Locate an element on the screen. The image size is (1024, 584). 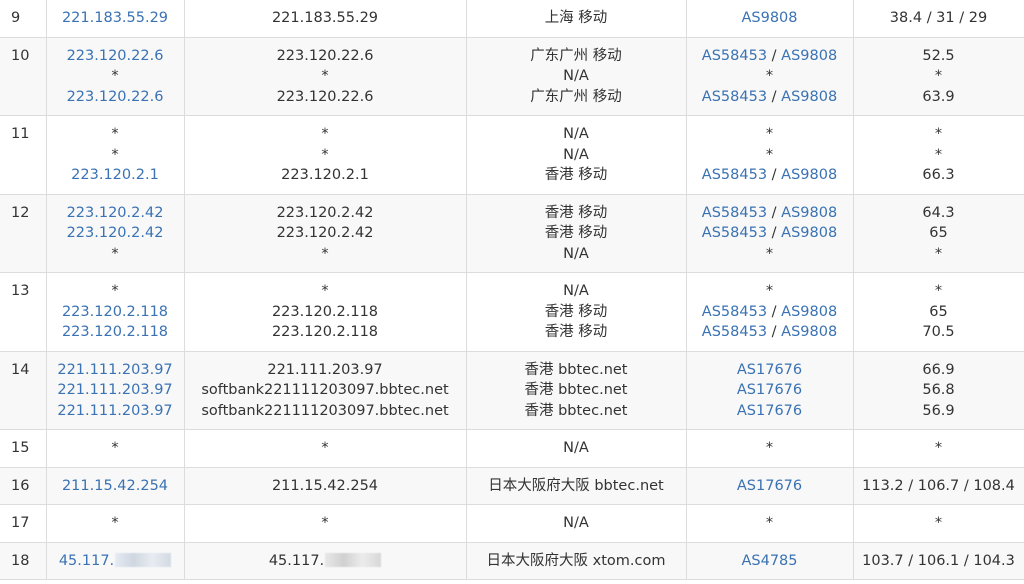
asn-link: AS4785 is located at coordinates (769, 561).